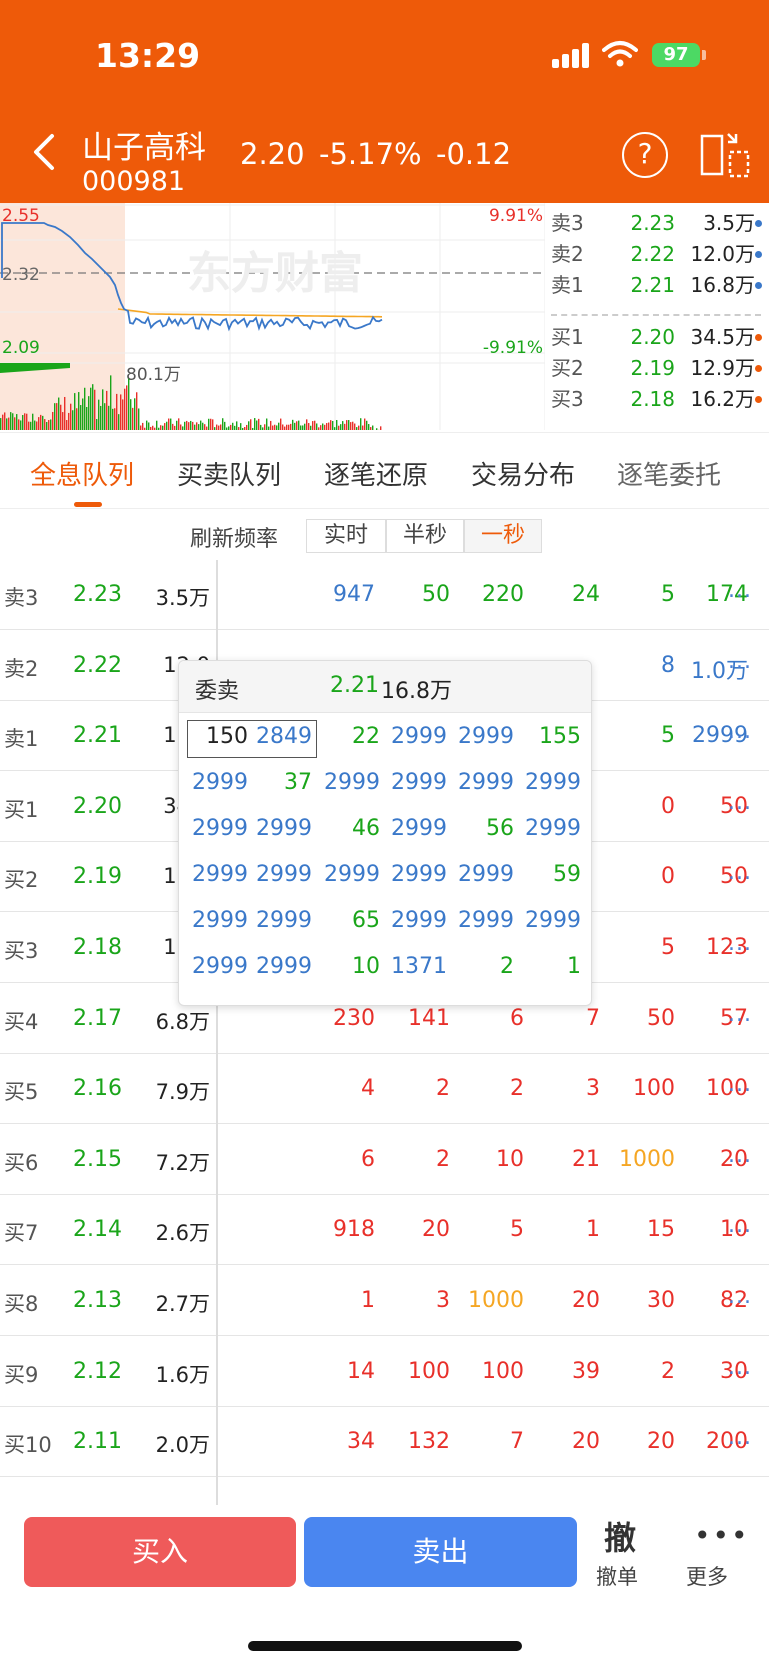  I want to click on popup-cell: 2, so click(481, 966).